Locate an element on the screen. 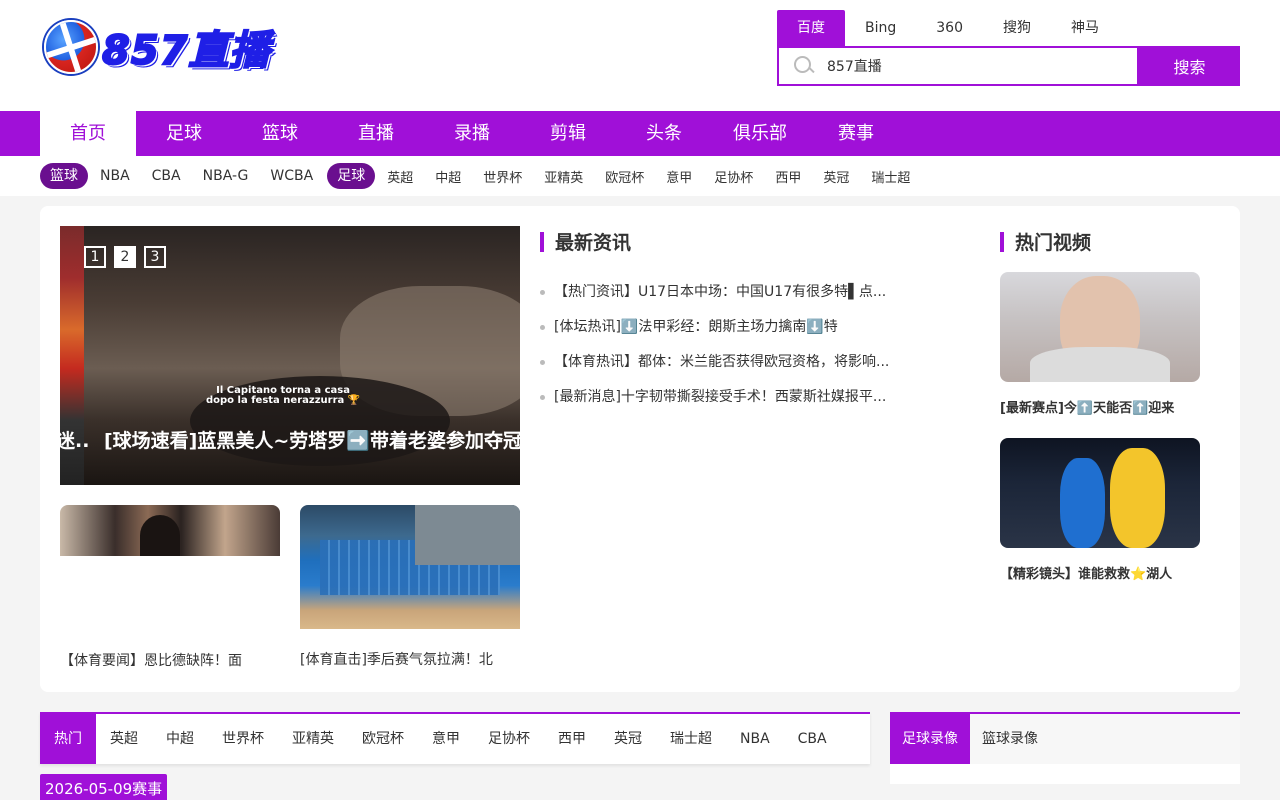 The height and width of the screenshot is (800, 1280). subnav-item-premier-league: 英超 is located at coordinates (400, 176).